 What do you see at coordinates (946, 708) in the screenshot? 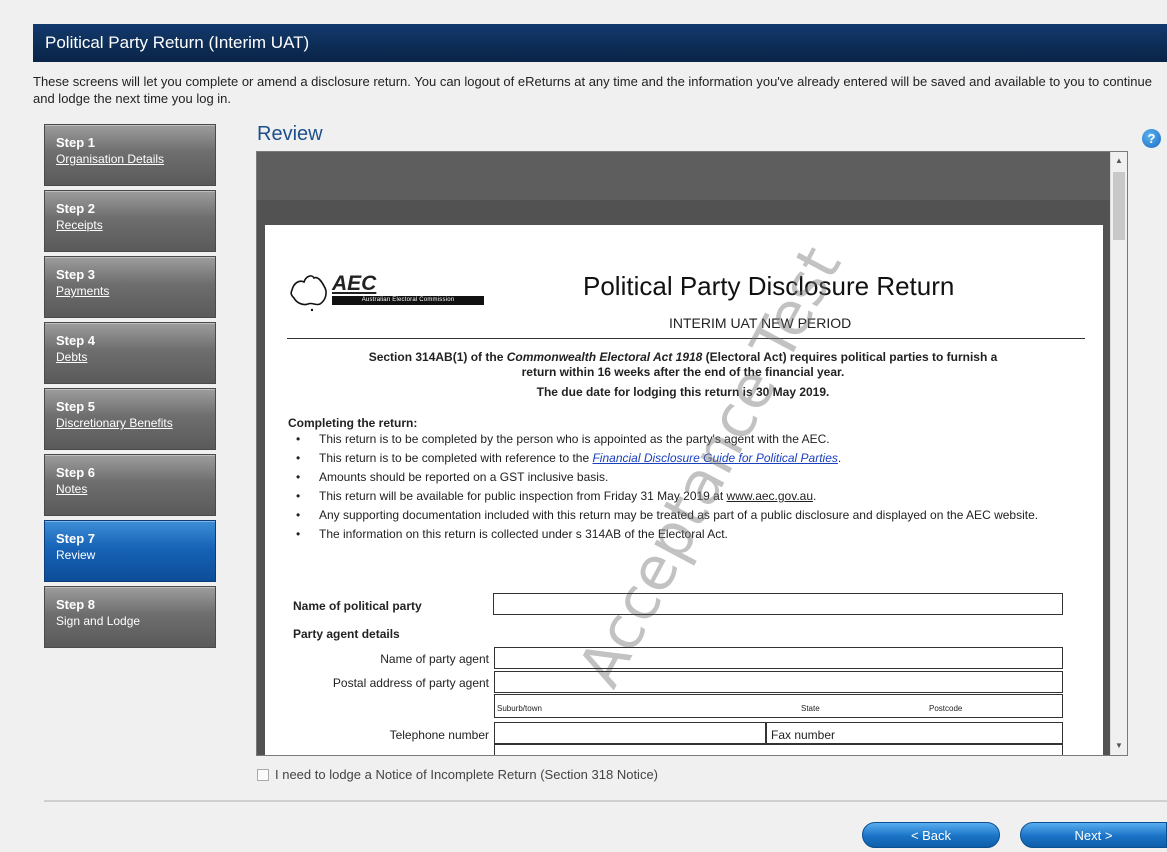
I see `postcode-label: Postcode` at bounding box center [946, 708].